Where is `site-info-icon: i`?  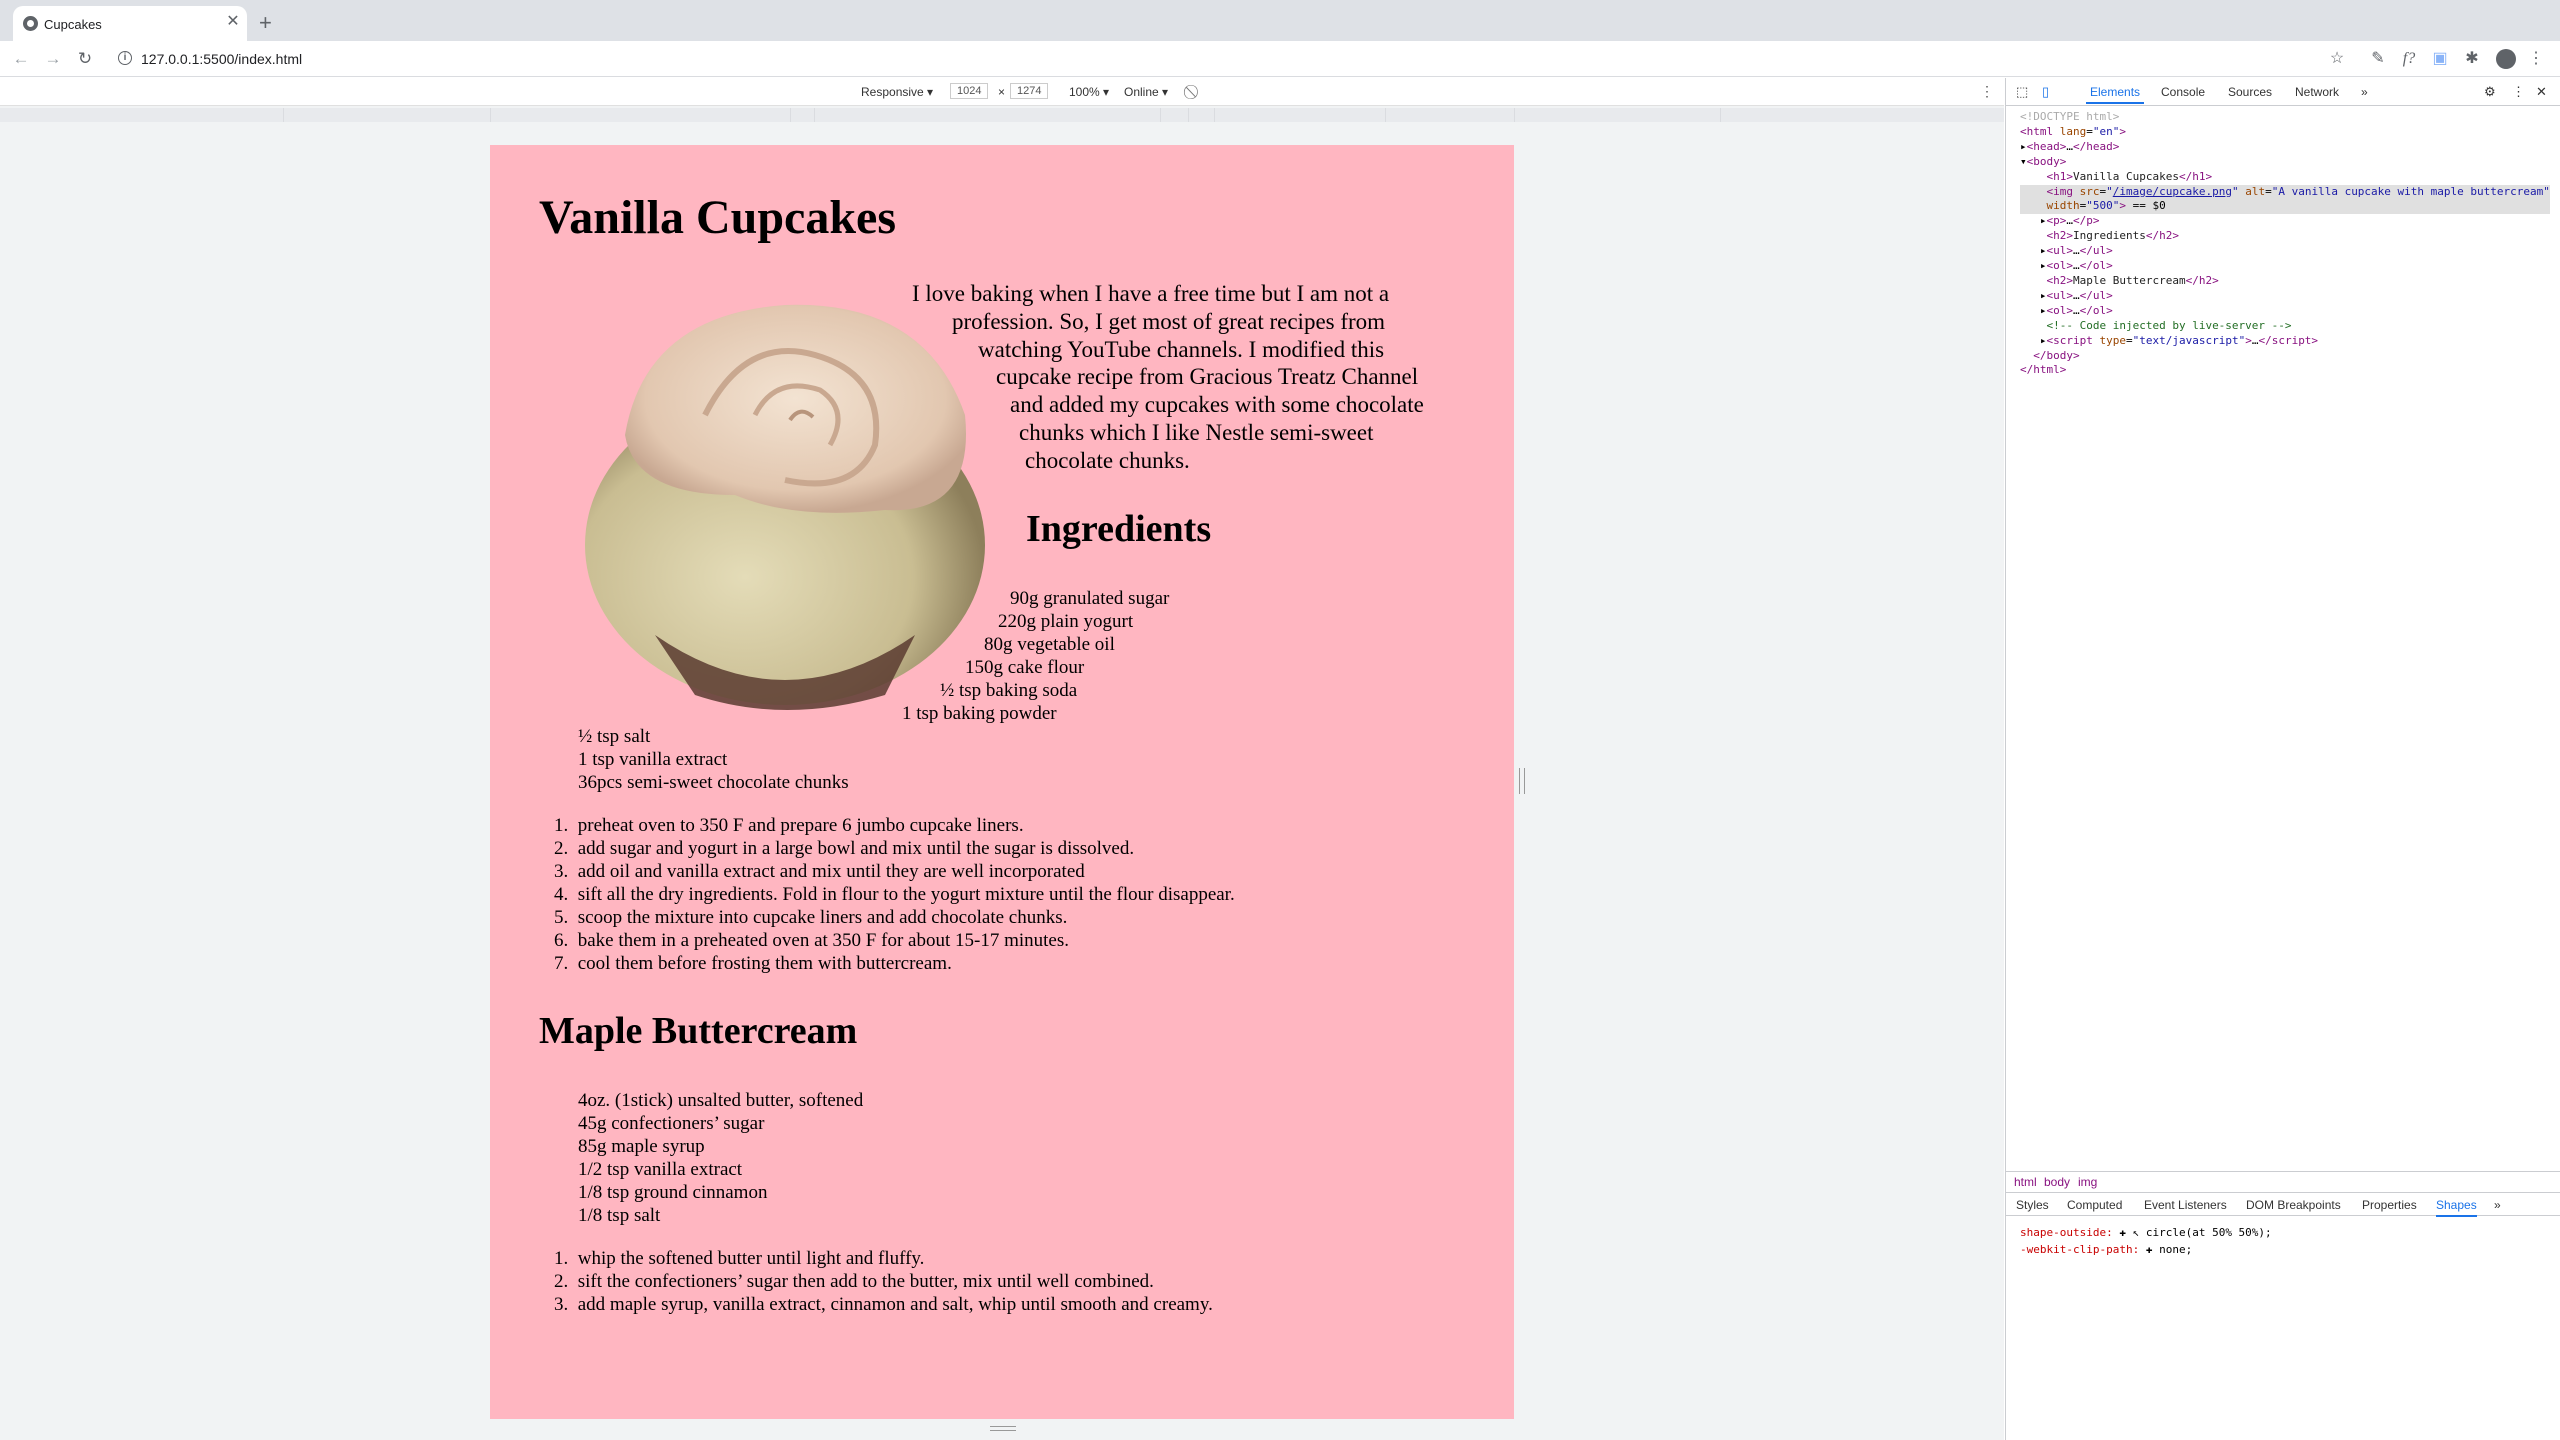
site-info-icon: i is located at coordinates (125, 58).